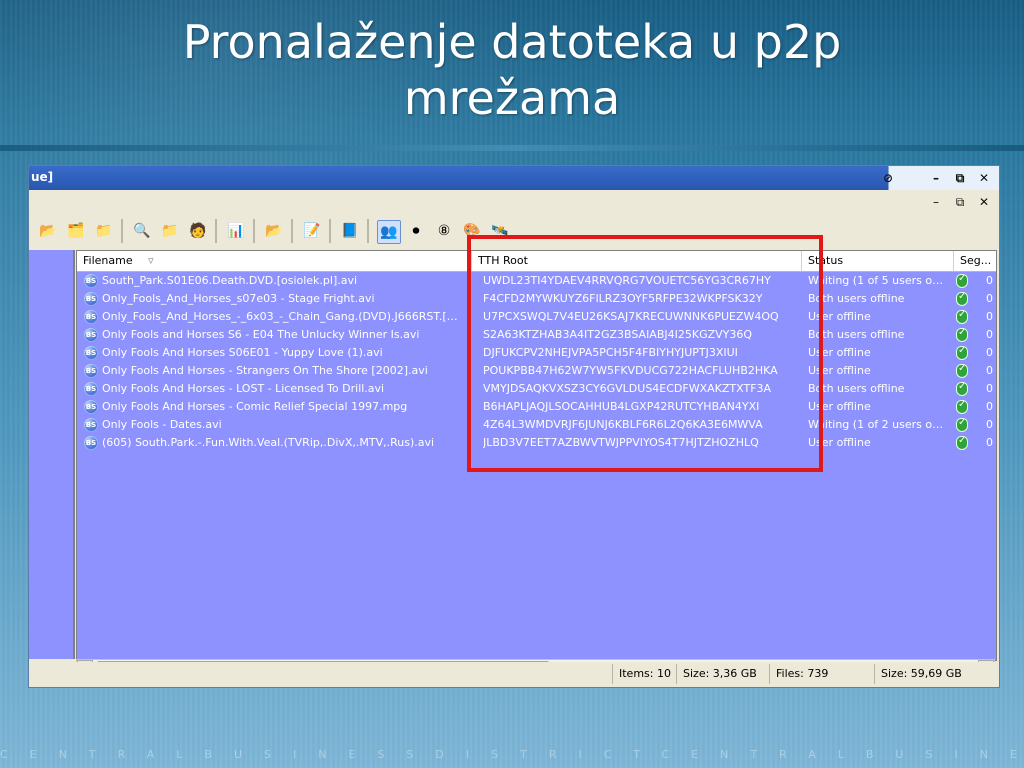 Image resolution: width=1024 pixels, height=768 pixels. I want to click on child-restore-icon: ⧉, so click(960, 202).